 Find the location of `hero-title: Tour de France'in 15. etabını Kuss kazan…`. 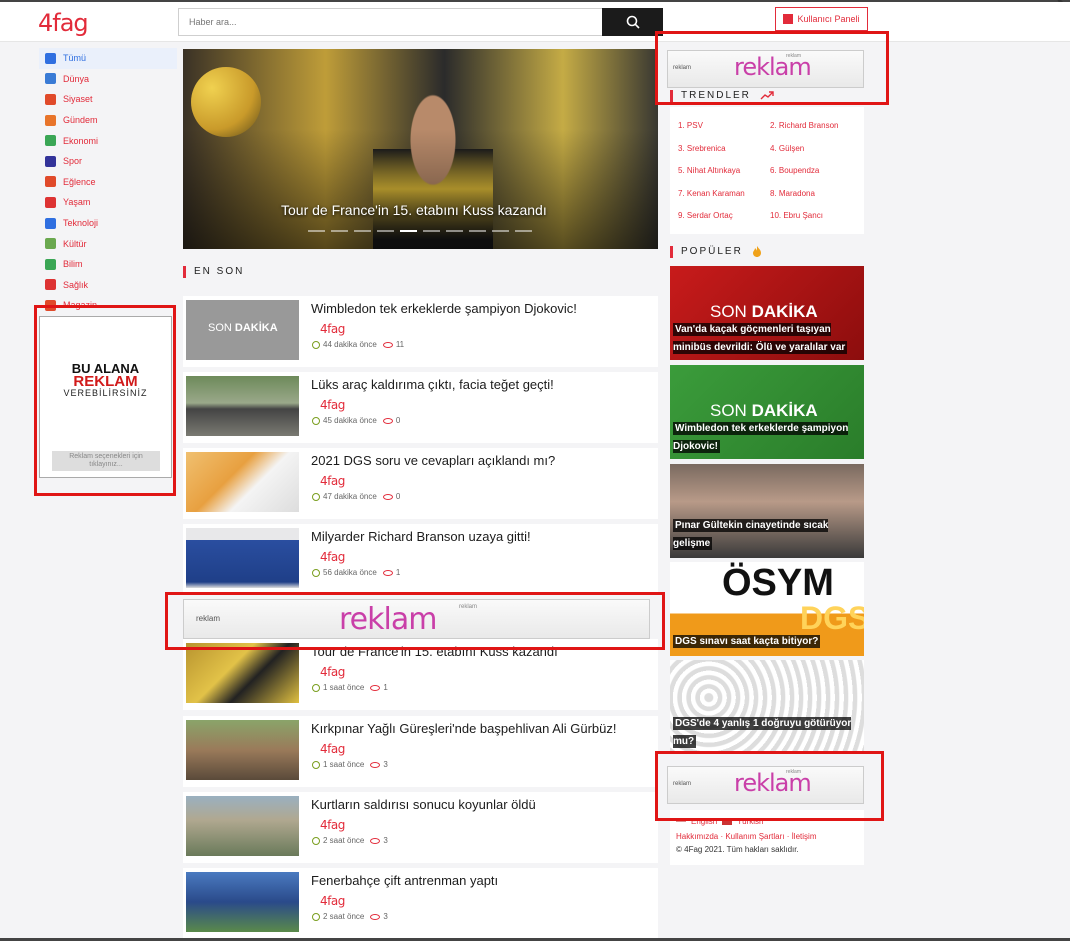

hero-title: Tour de France'in 15. etabını Kuss kazan… is located at coordinates (414, 210).